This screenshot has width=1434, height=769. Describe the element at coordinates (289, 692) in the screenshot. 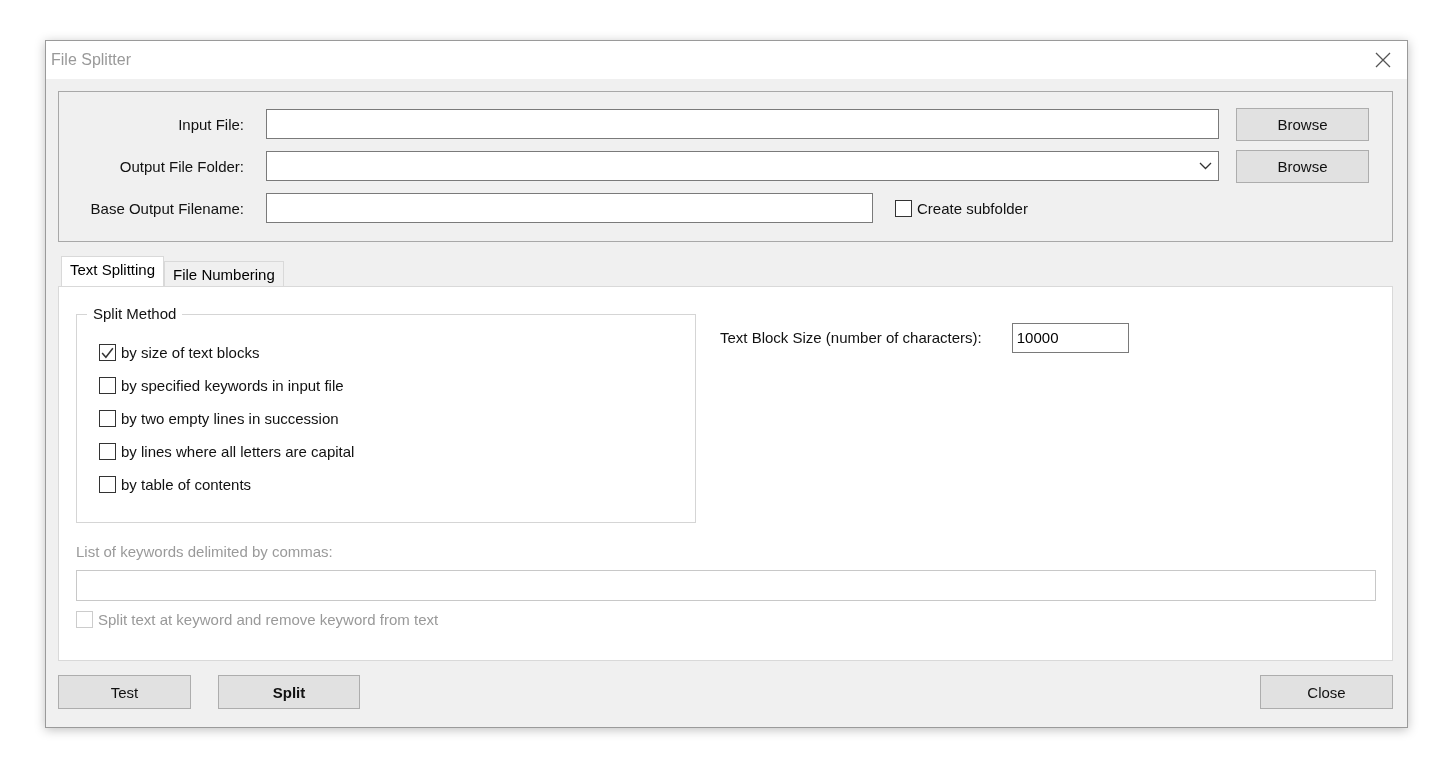

I see `action-button: Split` at that location.